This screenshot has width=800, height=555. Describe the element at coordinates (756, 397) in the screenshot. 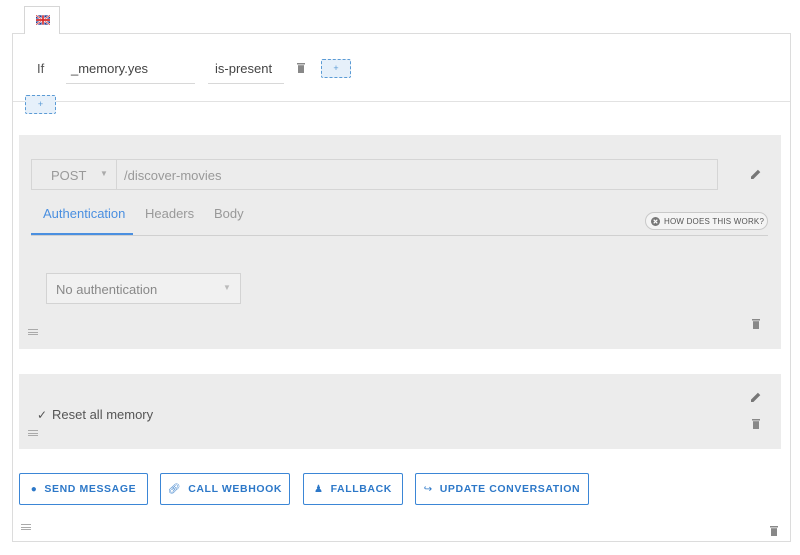

I see `edit-reset-icon` at that location.